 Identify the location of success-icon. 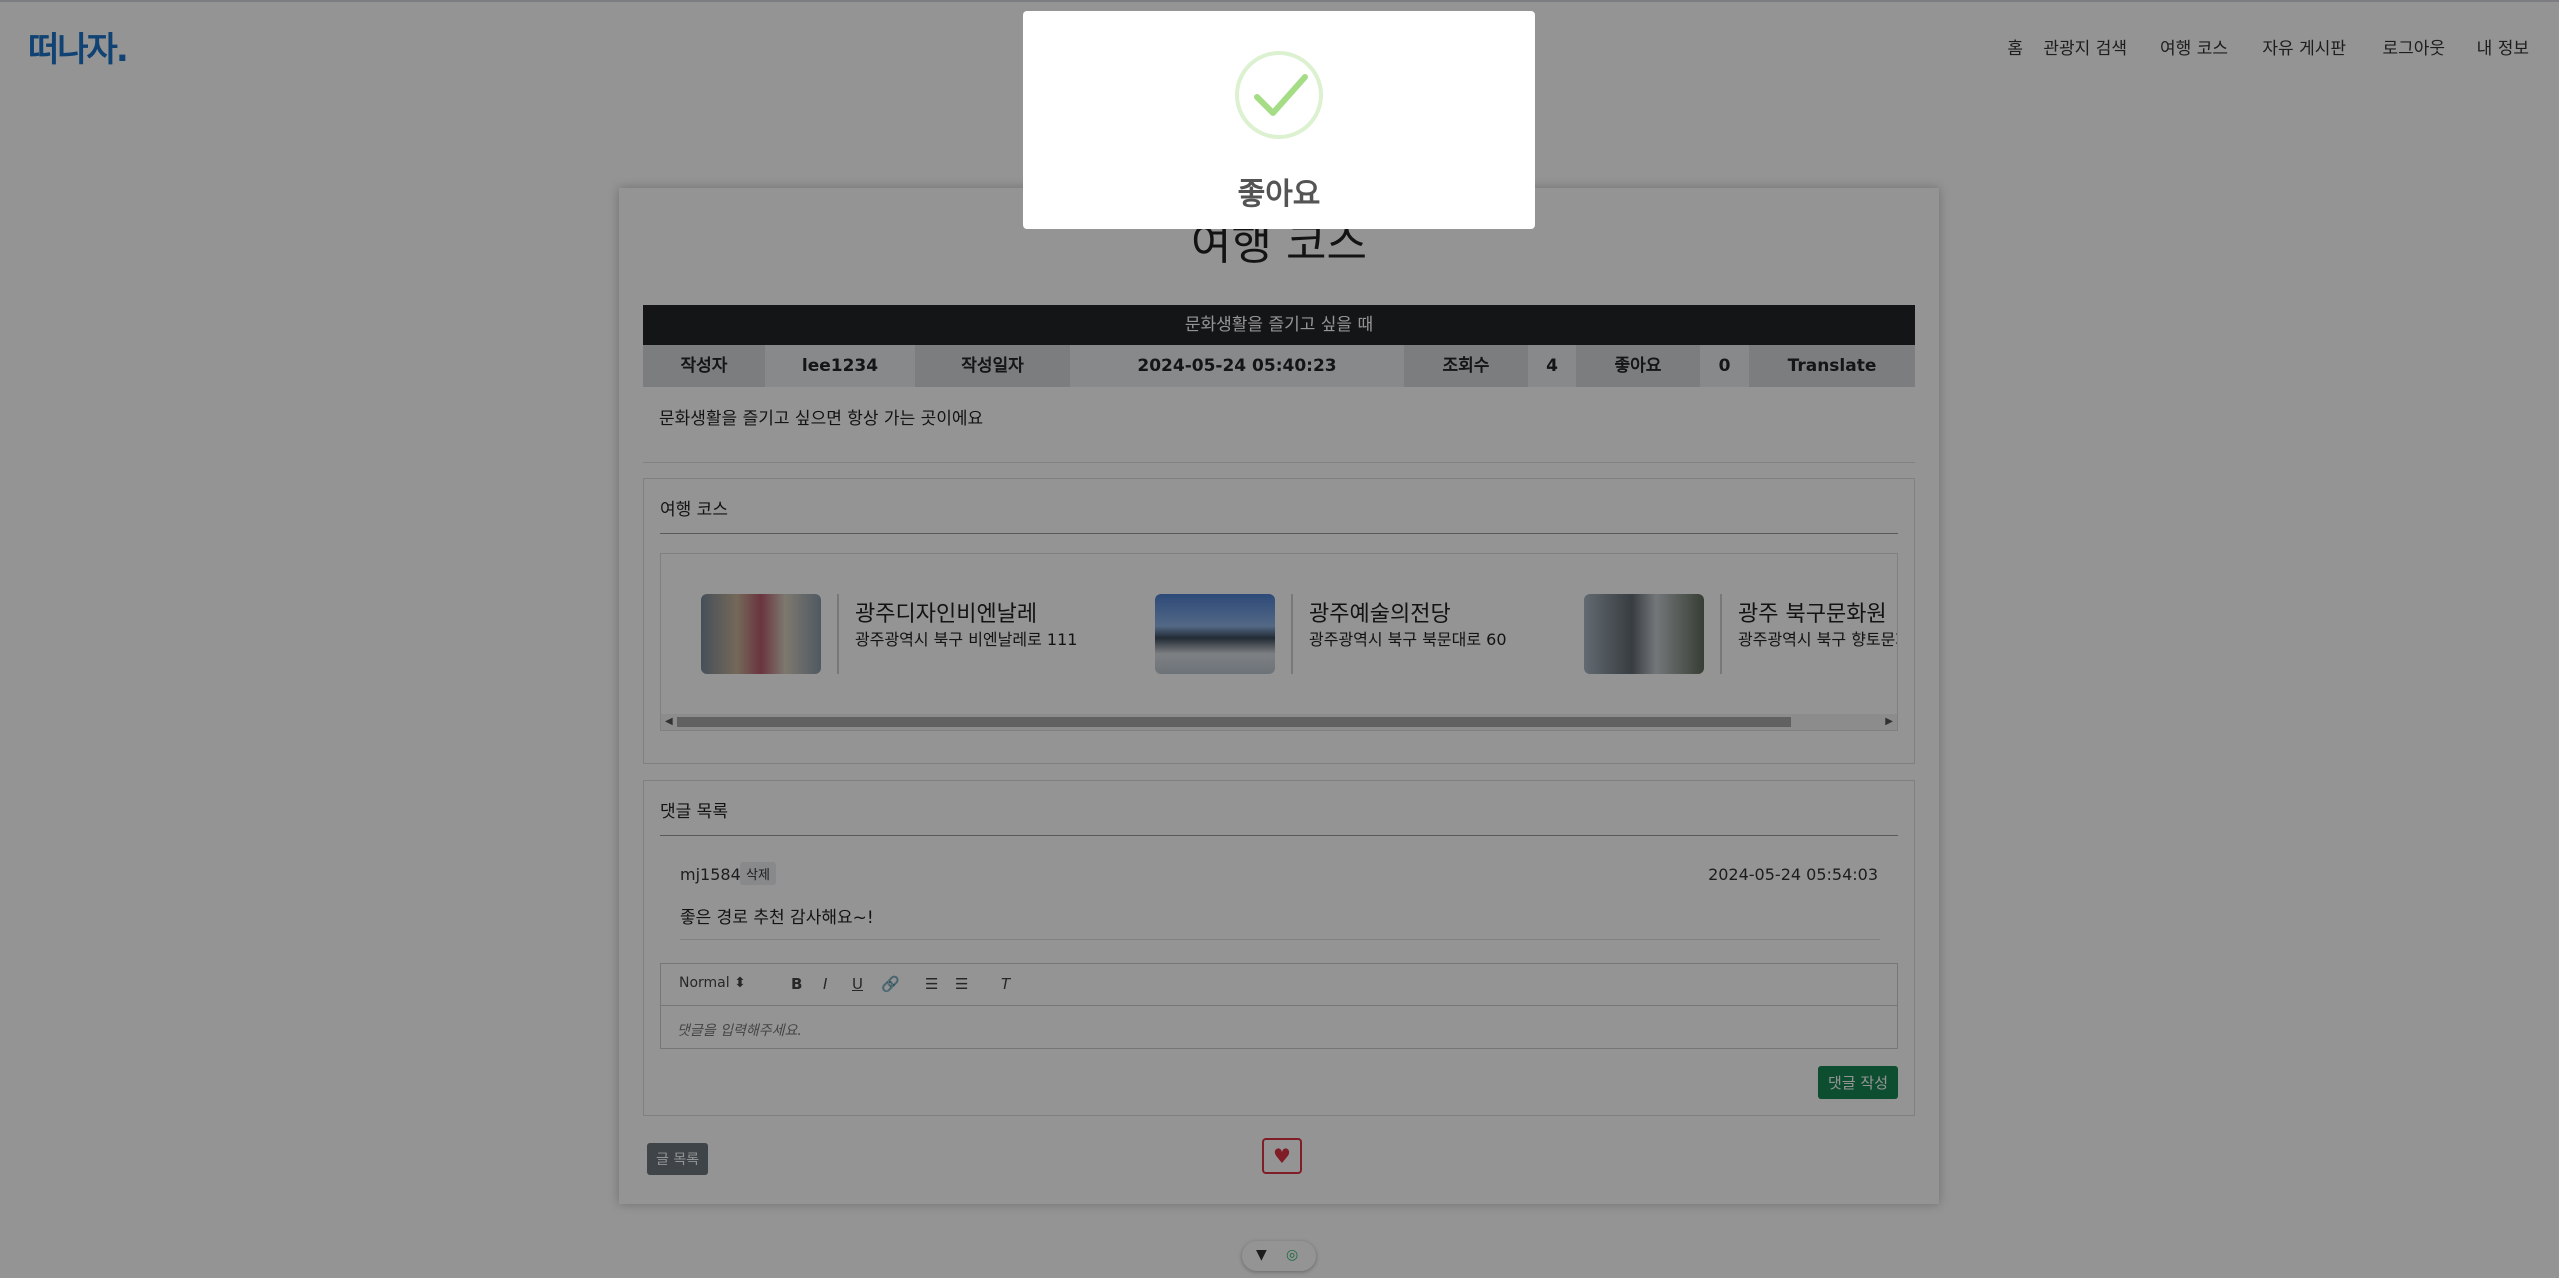
(1279, 95).